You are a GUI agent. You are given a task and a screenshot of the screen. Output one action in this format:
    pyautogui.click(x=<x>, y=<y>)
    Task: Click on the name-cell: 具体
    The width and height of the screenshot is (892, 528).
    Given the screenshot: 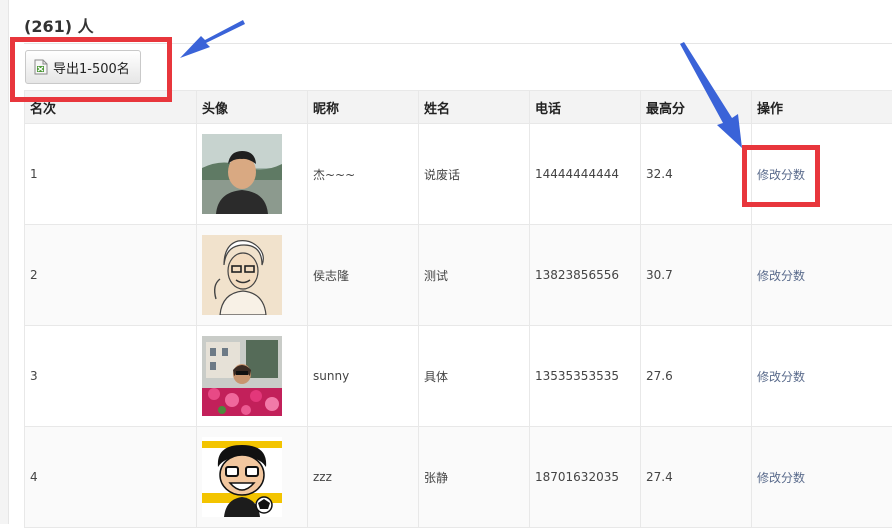 What is the action you would take?
    pyautogui.click(x=474, y=376)
    